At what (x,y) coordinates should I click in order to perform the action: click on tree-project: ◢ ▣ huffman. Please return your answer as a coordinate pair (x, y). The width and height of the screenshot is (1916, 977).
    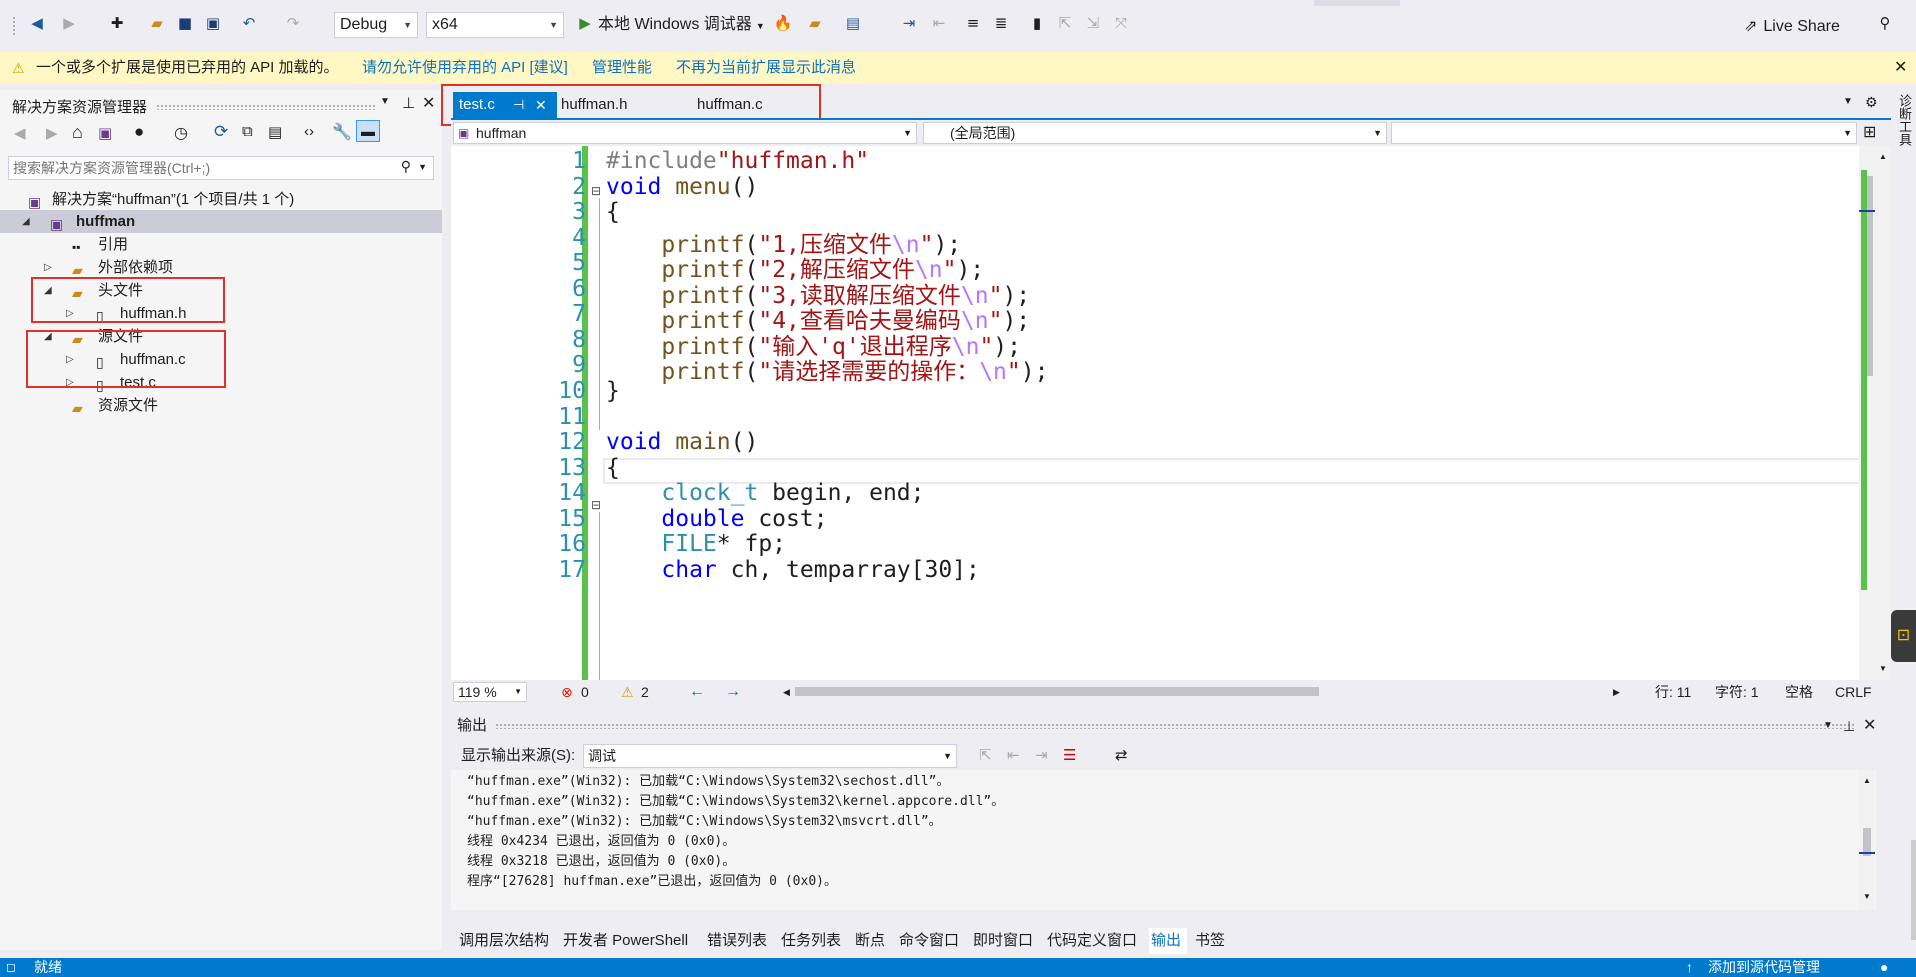
    Looking at the image, I should click on (221, 221).